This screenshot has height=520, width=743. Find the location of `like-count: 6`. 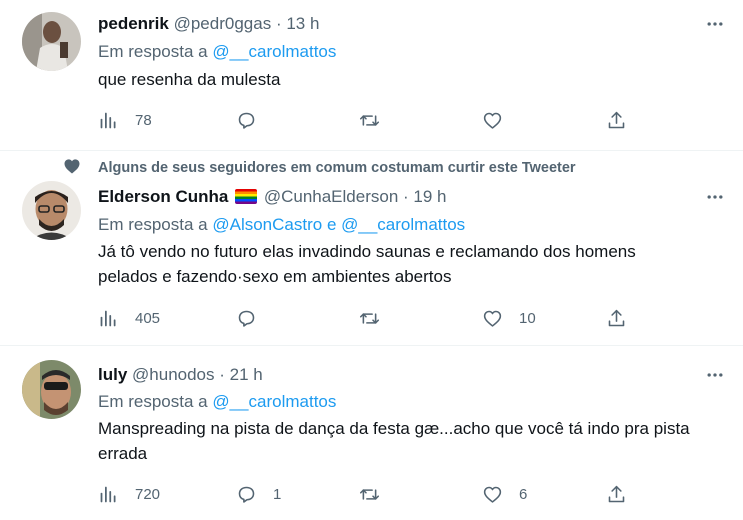

like-count: 6 is located at coordinates (523, 494).